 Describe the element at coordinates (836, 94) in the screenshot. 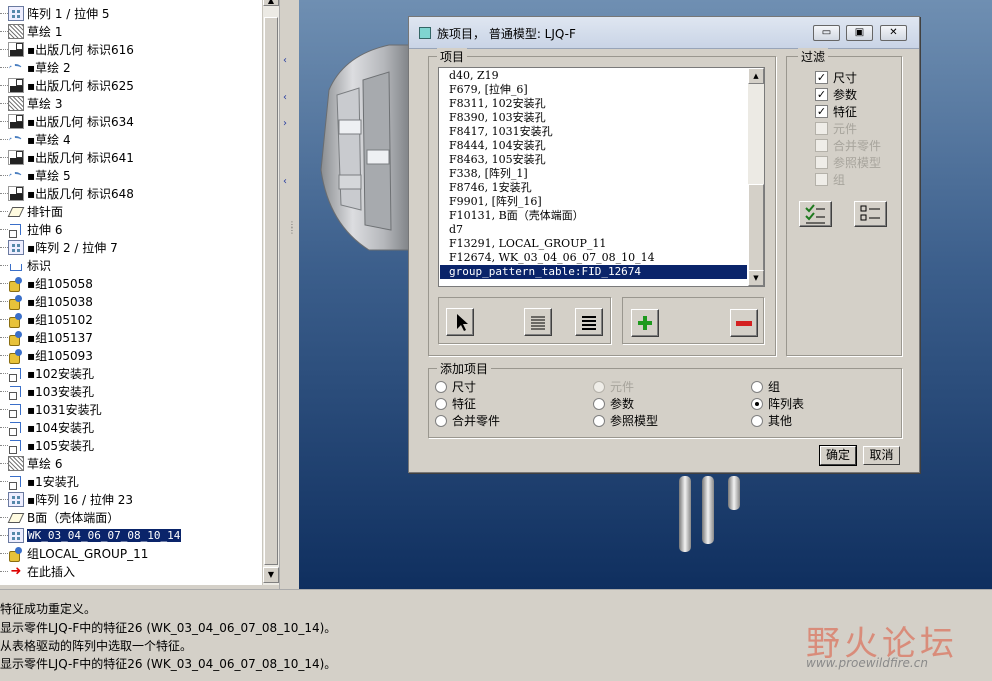

I see `filter-checkbox: ✓ 参数` at that location.